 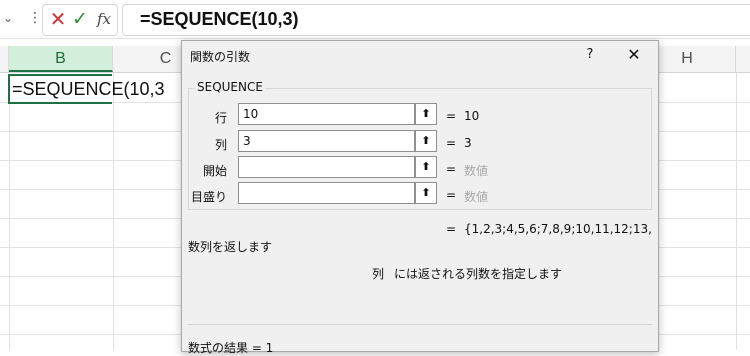 What do you see at coordinates (219, 19) in the screenshot?
I see `formula-text: =SEQUENCE(10,3)` at bounding box center [219, 19].